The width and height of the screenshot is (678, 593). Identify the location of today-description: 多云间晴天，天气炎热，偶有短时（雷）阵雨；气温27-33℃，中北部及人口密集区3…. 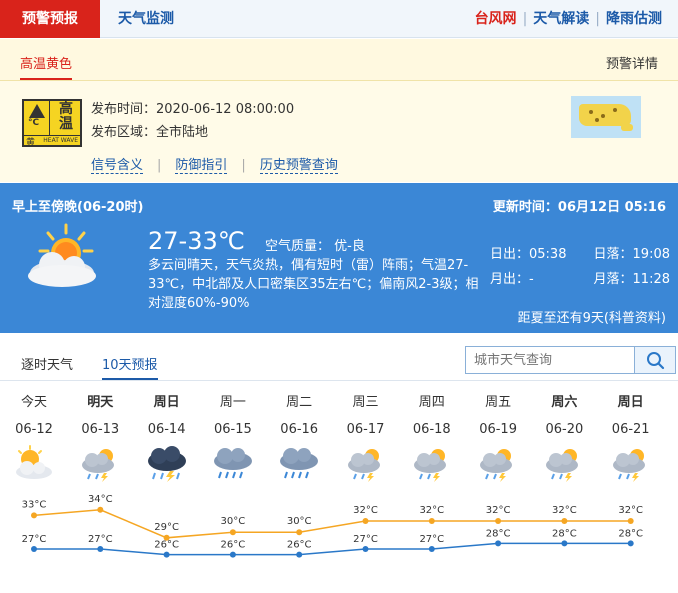
(313, 284).